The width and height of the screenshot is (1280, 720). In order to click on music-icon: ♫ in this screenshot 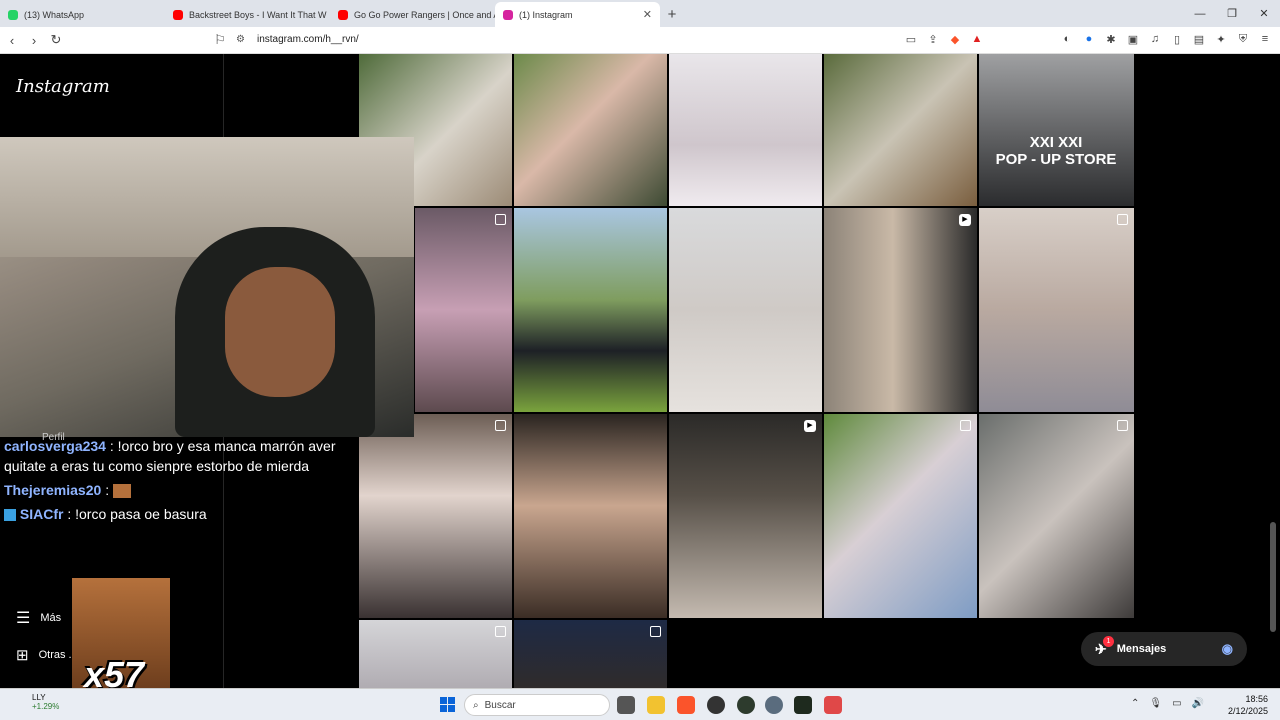, I will do `click(1155, 39)`.